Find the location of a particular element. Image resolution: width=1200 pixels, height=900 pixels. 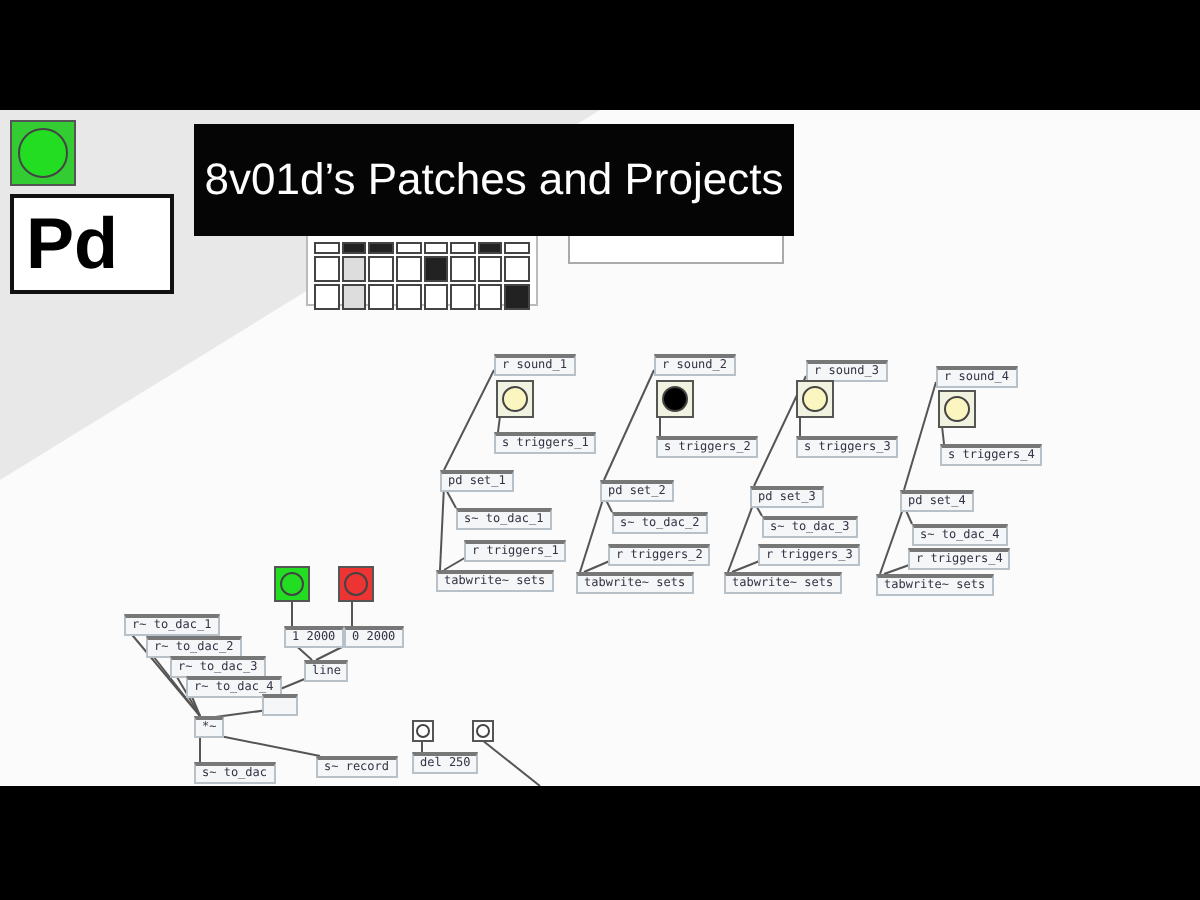

banner-title: 8v01d’s Patches and Projects is located at coordinates (494, 180).